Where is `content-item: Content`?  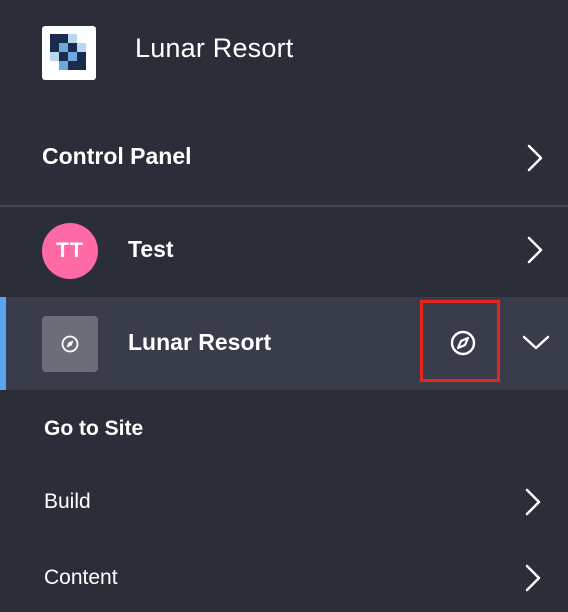 content-item: Content is located at coordinates (284, 577).